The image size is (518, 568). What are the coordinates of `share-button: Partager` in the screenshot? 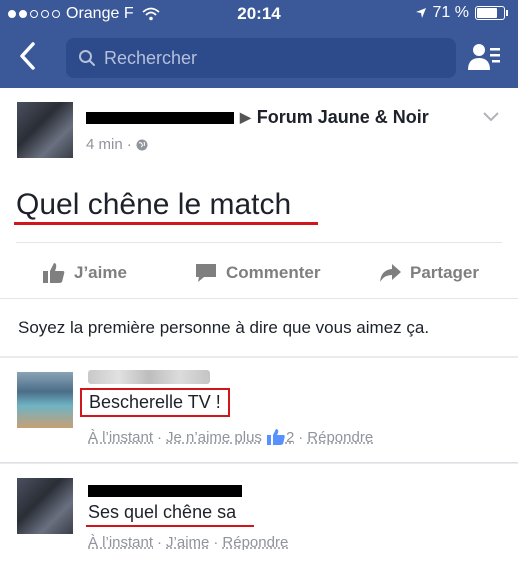 It's located at (428, 273).